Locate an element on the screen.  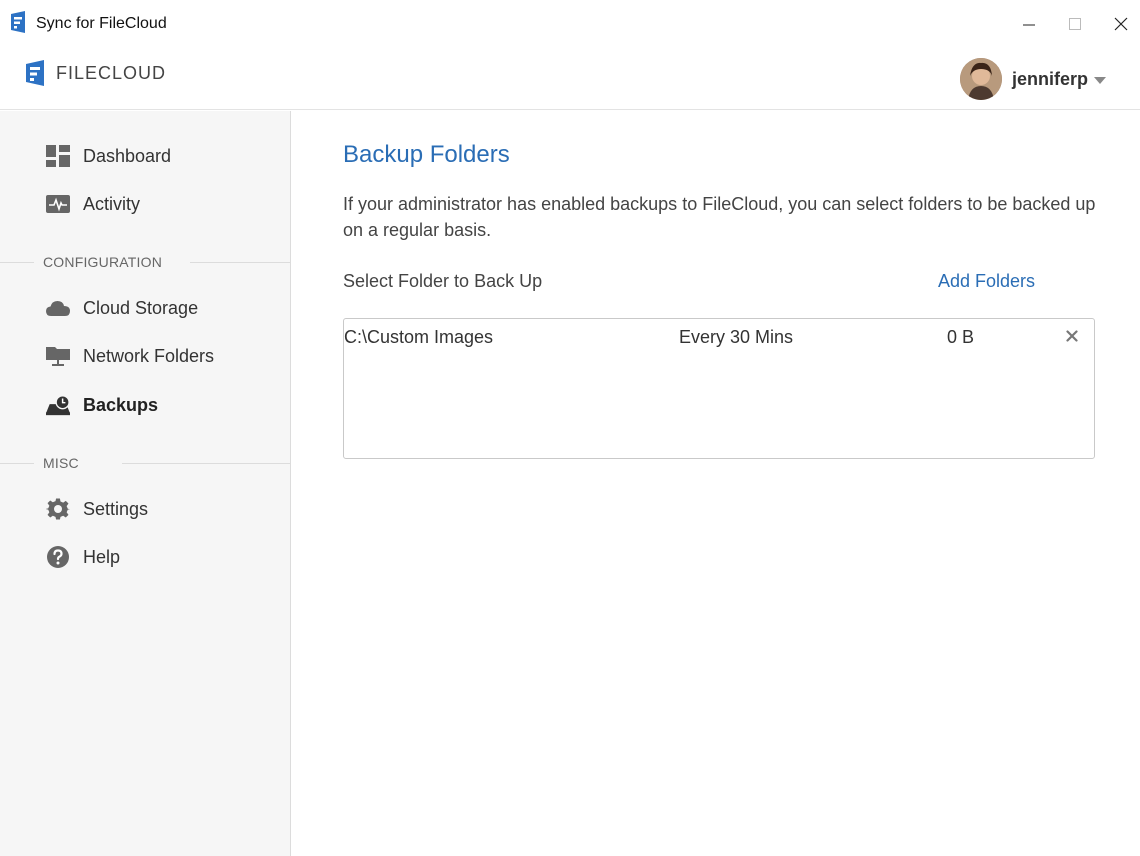
cloud-icon is located at coordinates (58, 308).